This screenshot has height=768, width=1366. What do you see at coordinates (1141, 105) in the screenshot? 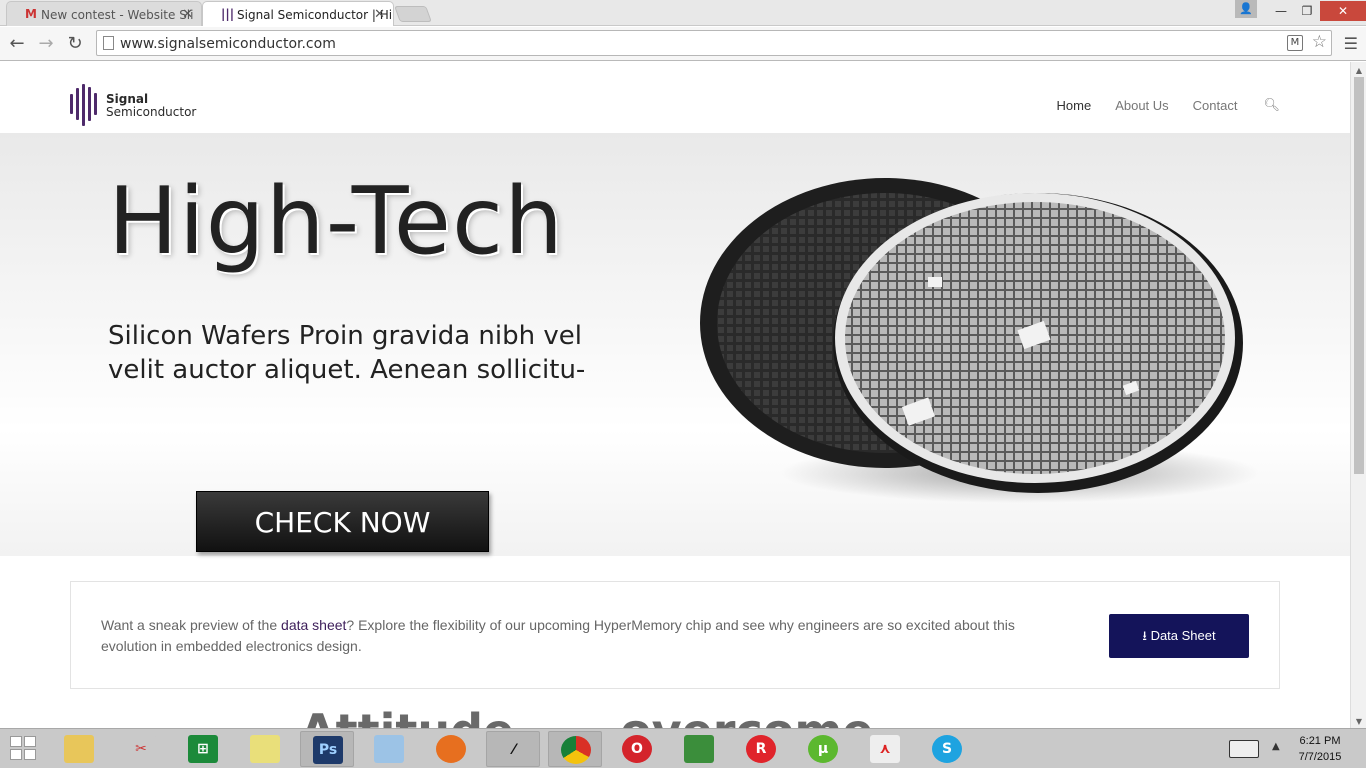
I see `nav-about-us: About Us` at bounding box center [1141, 105].